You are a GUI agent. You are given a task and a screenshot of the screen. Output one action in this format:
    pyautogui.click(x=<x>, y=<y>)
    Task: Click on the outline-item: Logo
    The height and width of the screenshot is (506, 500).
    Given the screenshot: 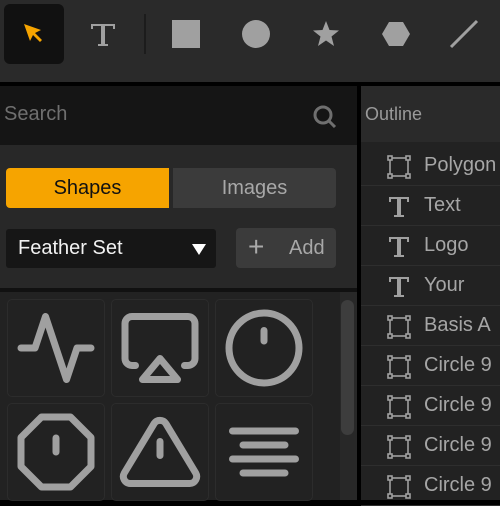 What is the action you would take?
    pyautogui.click(x=430, y=246)
    